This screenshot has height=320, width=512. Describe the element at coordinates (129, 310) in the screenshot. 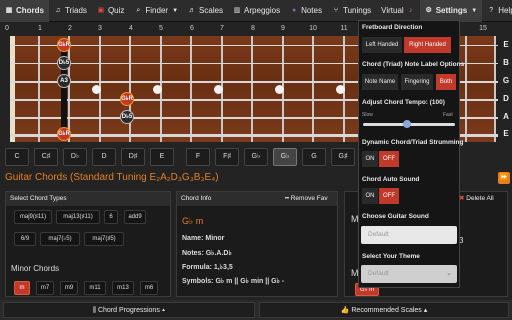

I see `chord-progressions-button: ⫼ Chord Progressions ▴` at that location.